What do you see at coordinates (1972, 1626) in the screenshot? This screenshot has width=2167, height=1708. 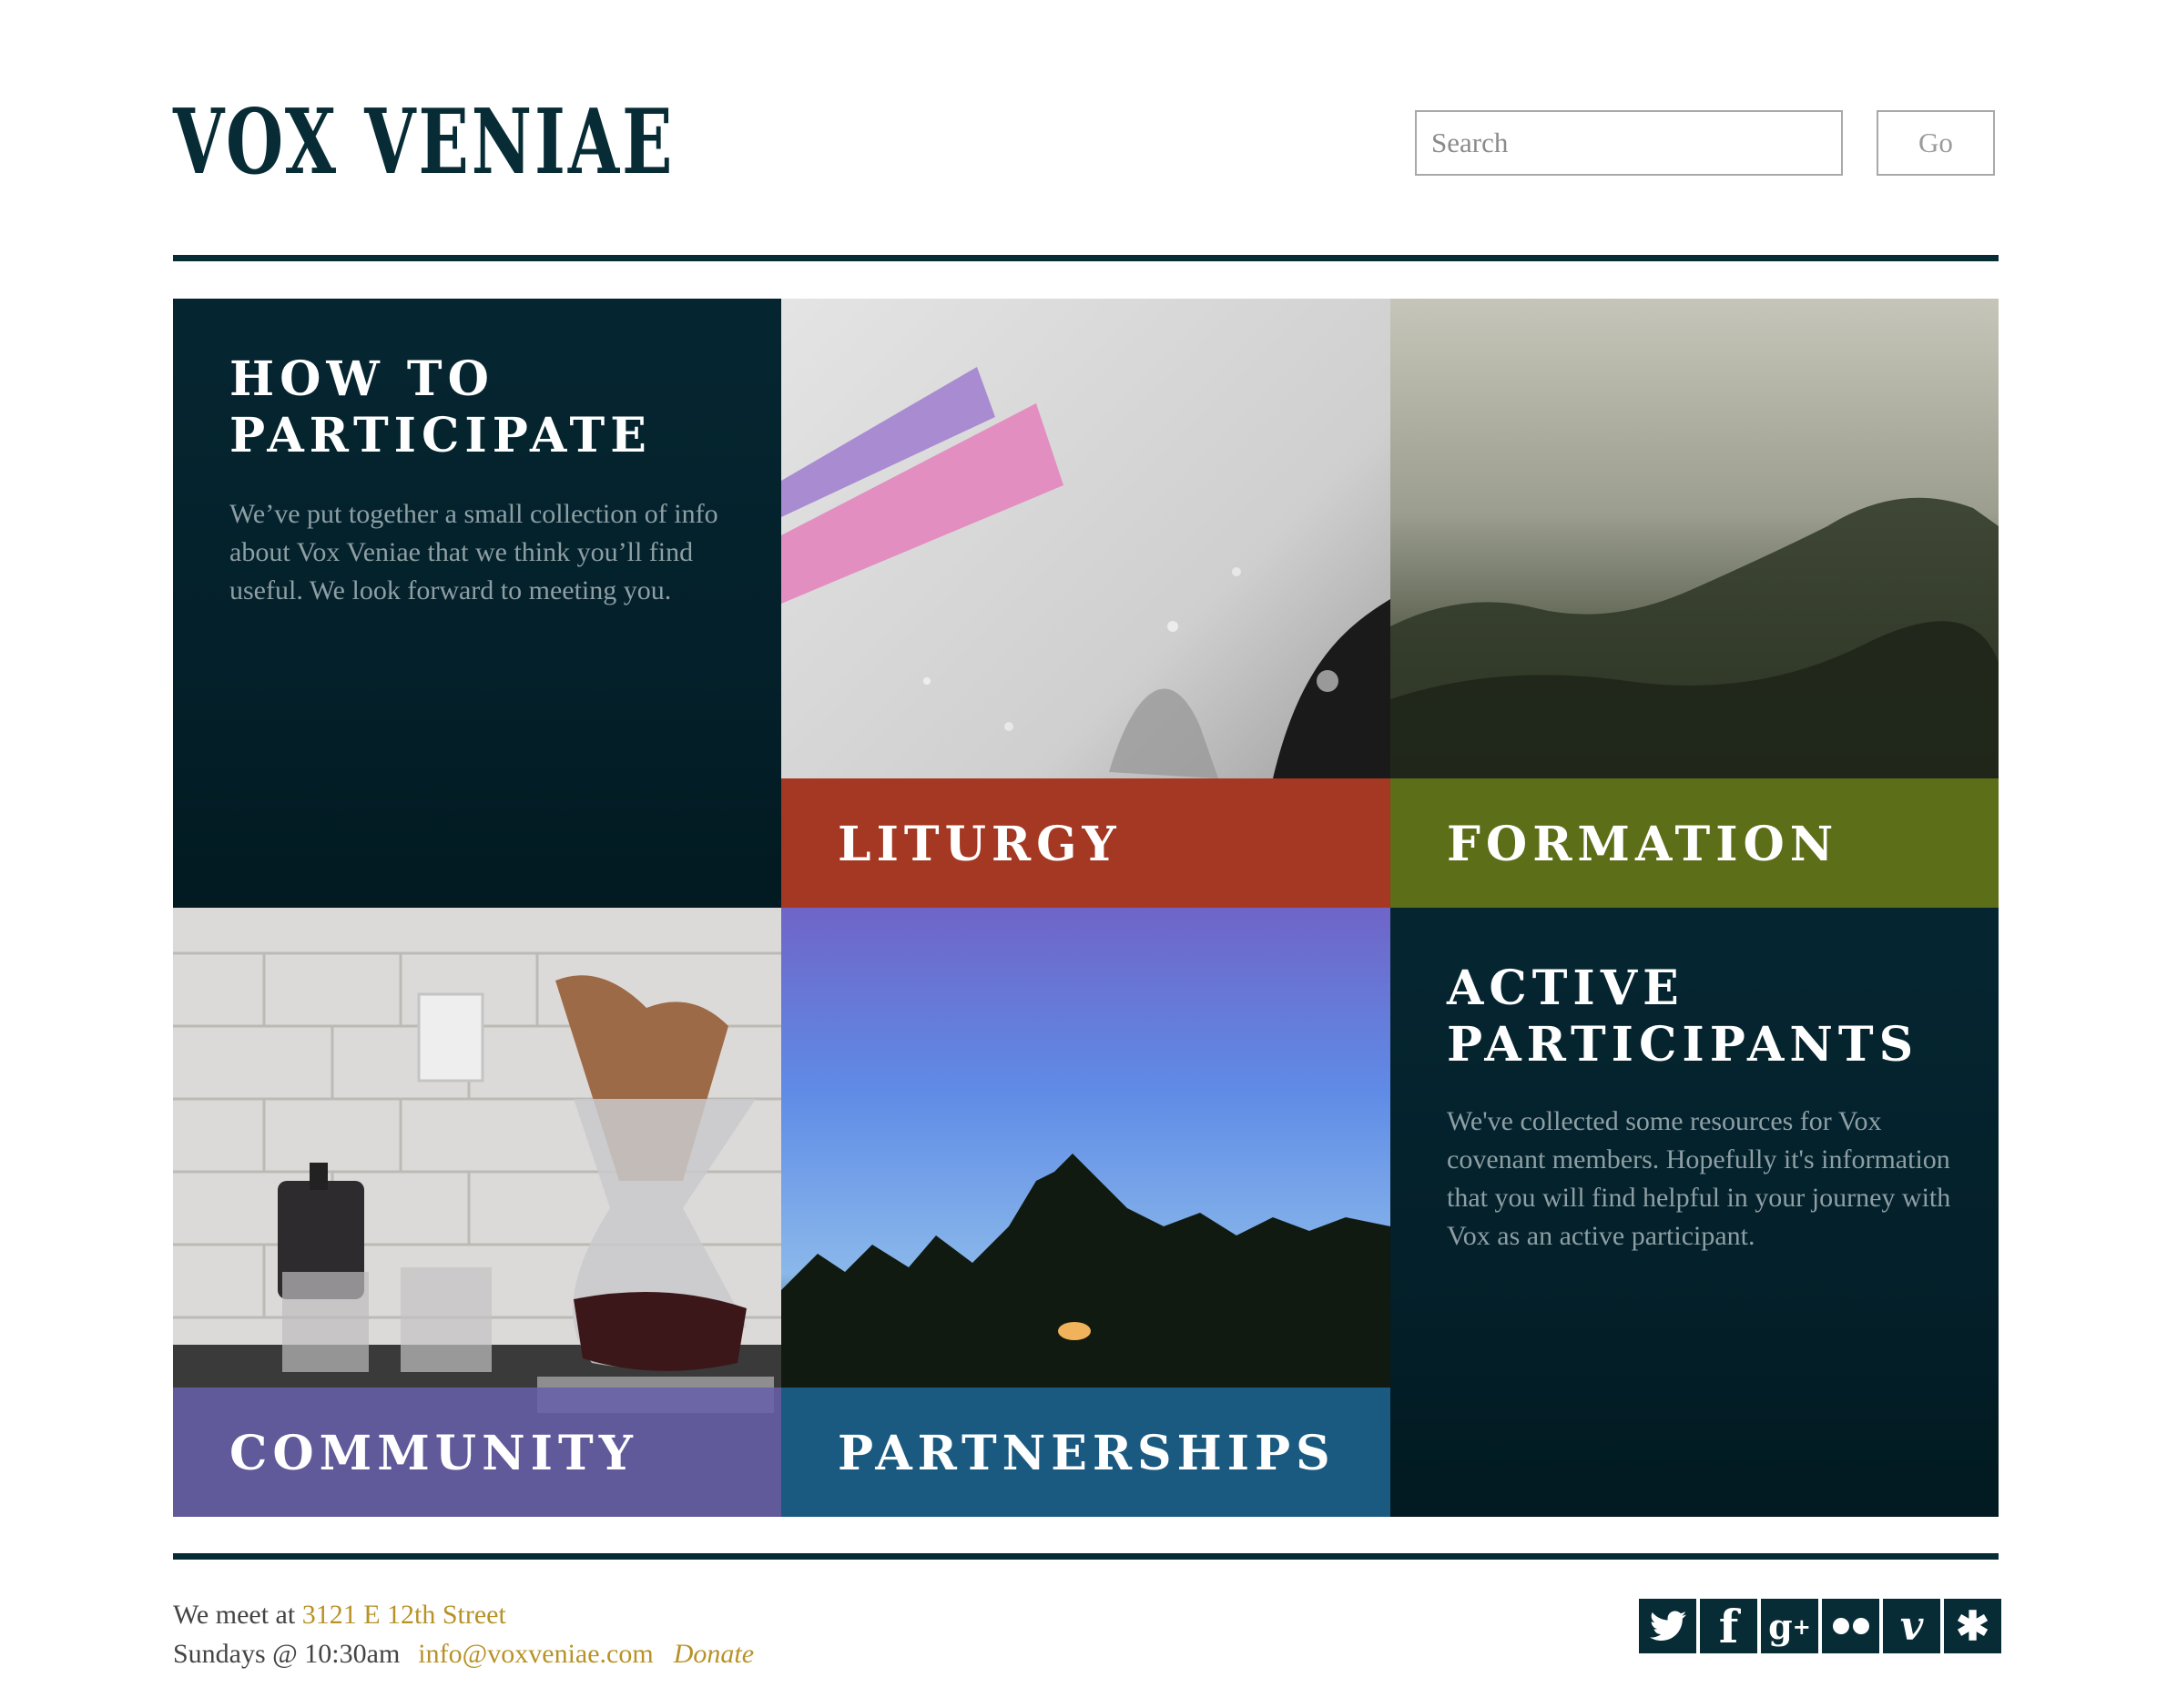 I see `yelp-icon: ✱` at bounding box center [1972, 1626].